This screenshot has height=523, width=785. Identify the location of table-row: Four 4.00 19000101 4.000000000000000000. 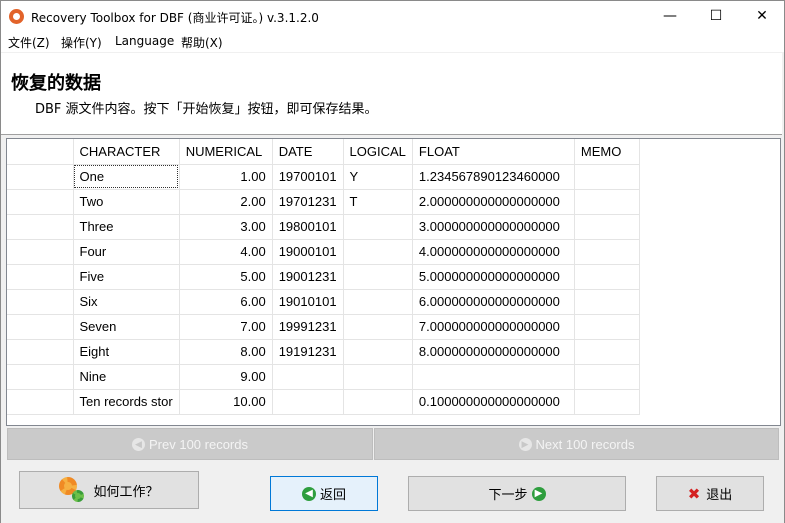
(323, 252).